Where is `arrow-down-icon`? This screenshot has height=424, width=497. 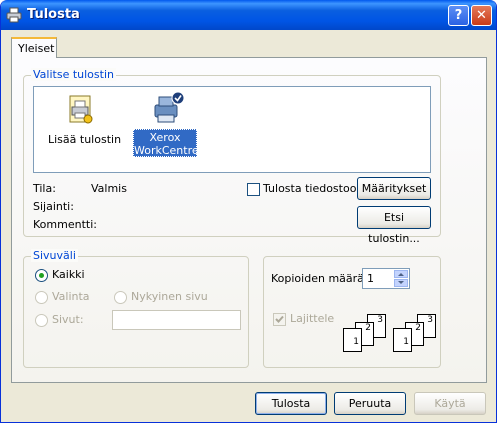 arrow-down-icon is located at coordinates (401, 282).